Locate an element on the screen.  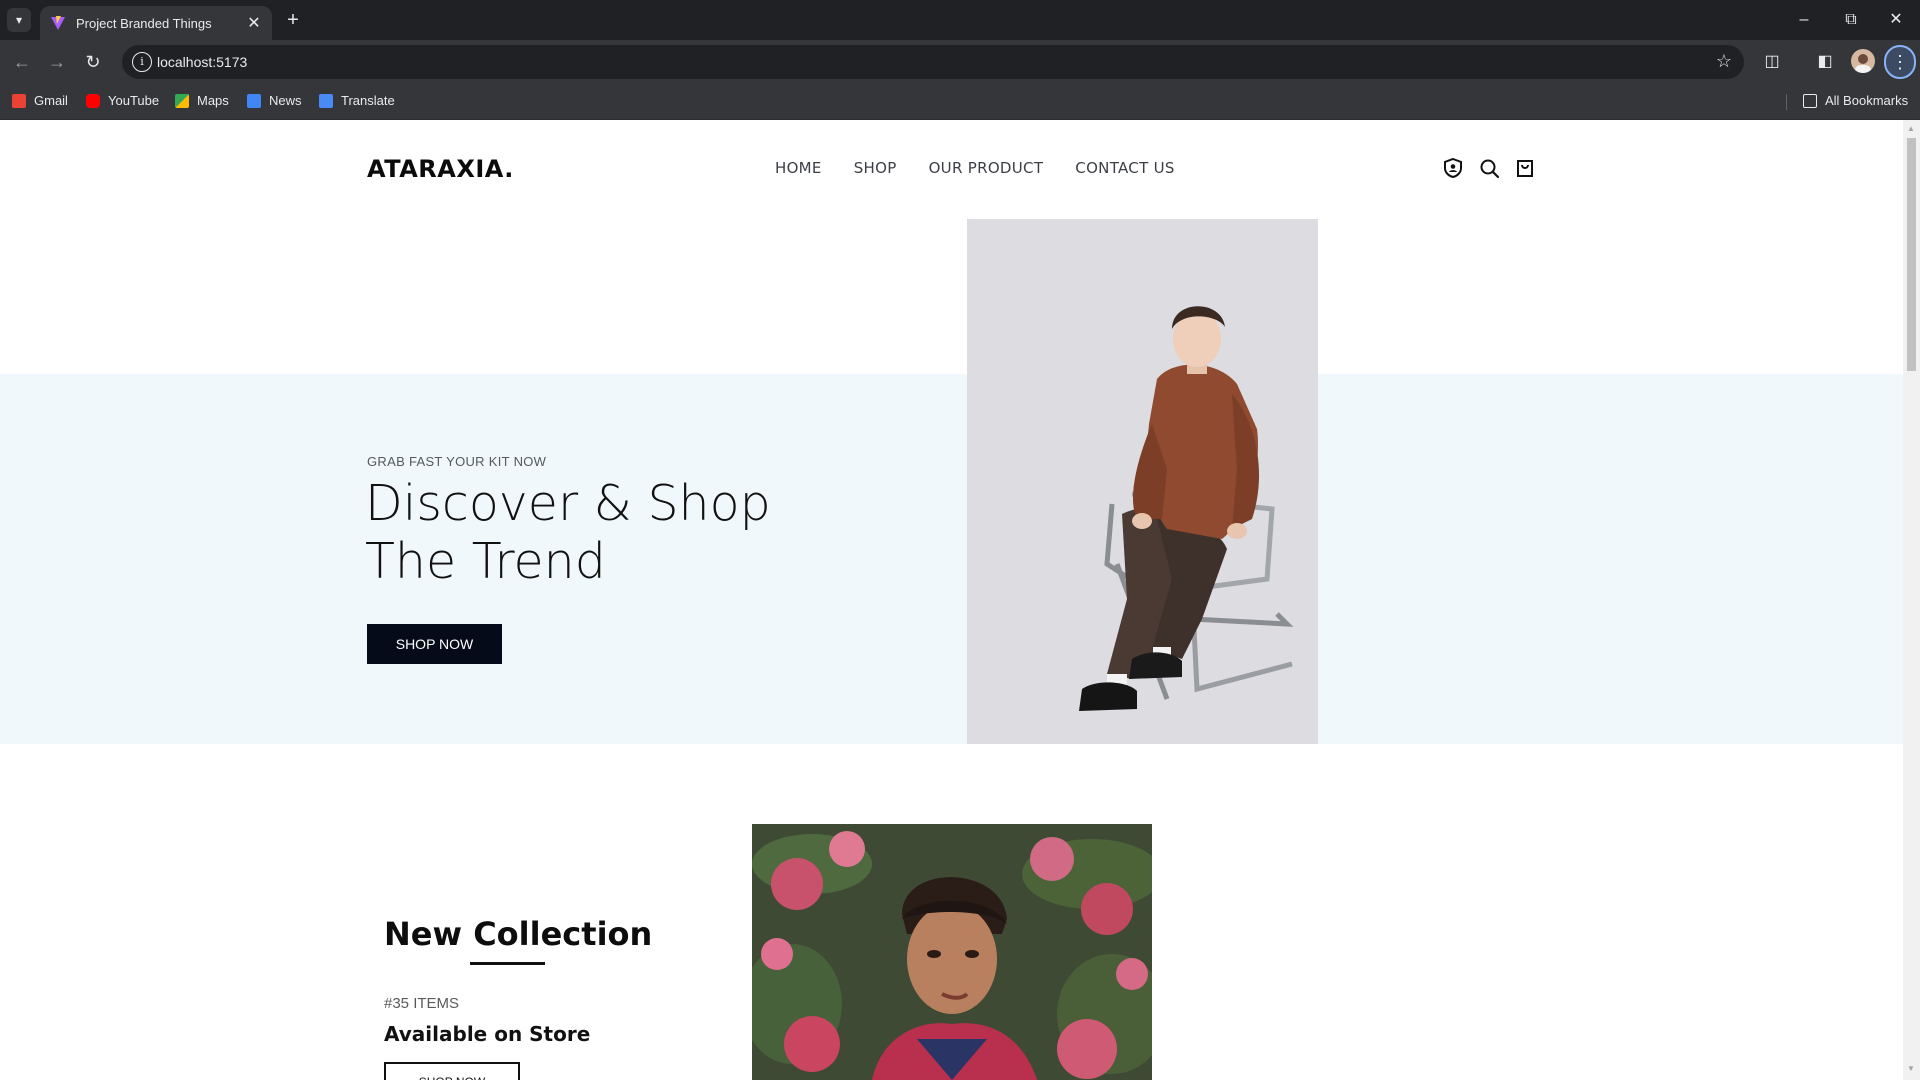
restore-icon: ⧉ is located at coordinates (1851, 20).